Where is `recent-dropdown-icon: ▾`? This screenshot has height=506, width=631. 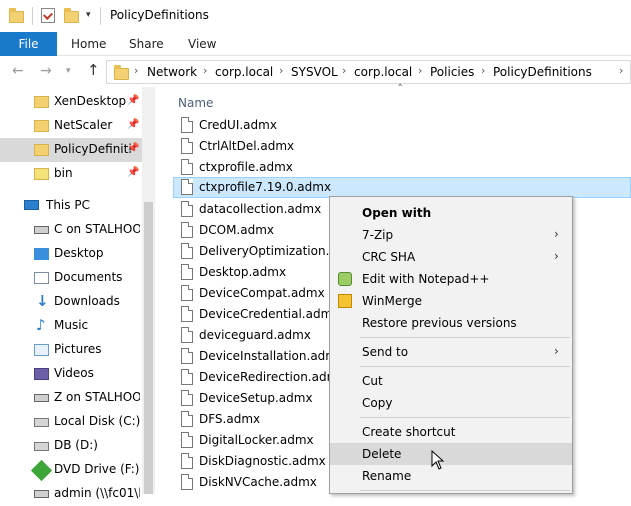
recent-dropdown-icon: ▾ is located at coordinates (68, 71).